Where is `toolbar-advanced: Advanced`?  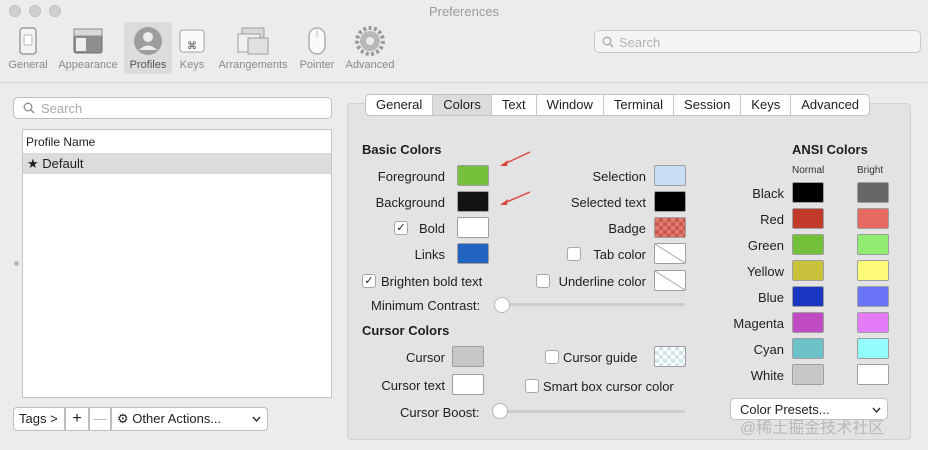
toolbar-advanced: Advanced is located at coordinates (370, 48).